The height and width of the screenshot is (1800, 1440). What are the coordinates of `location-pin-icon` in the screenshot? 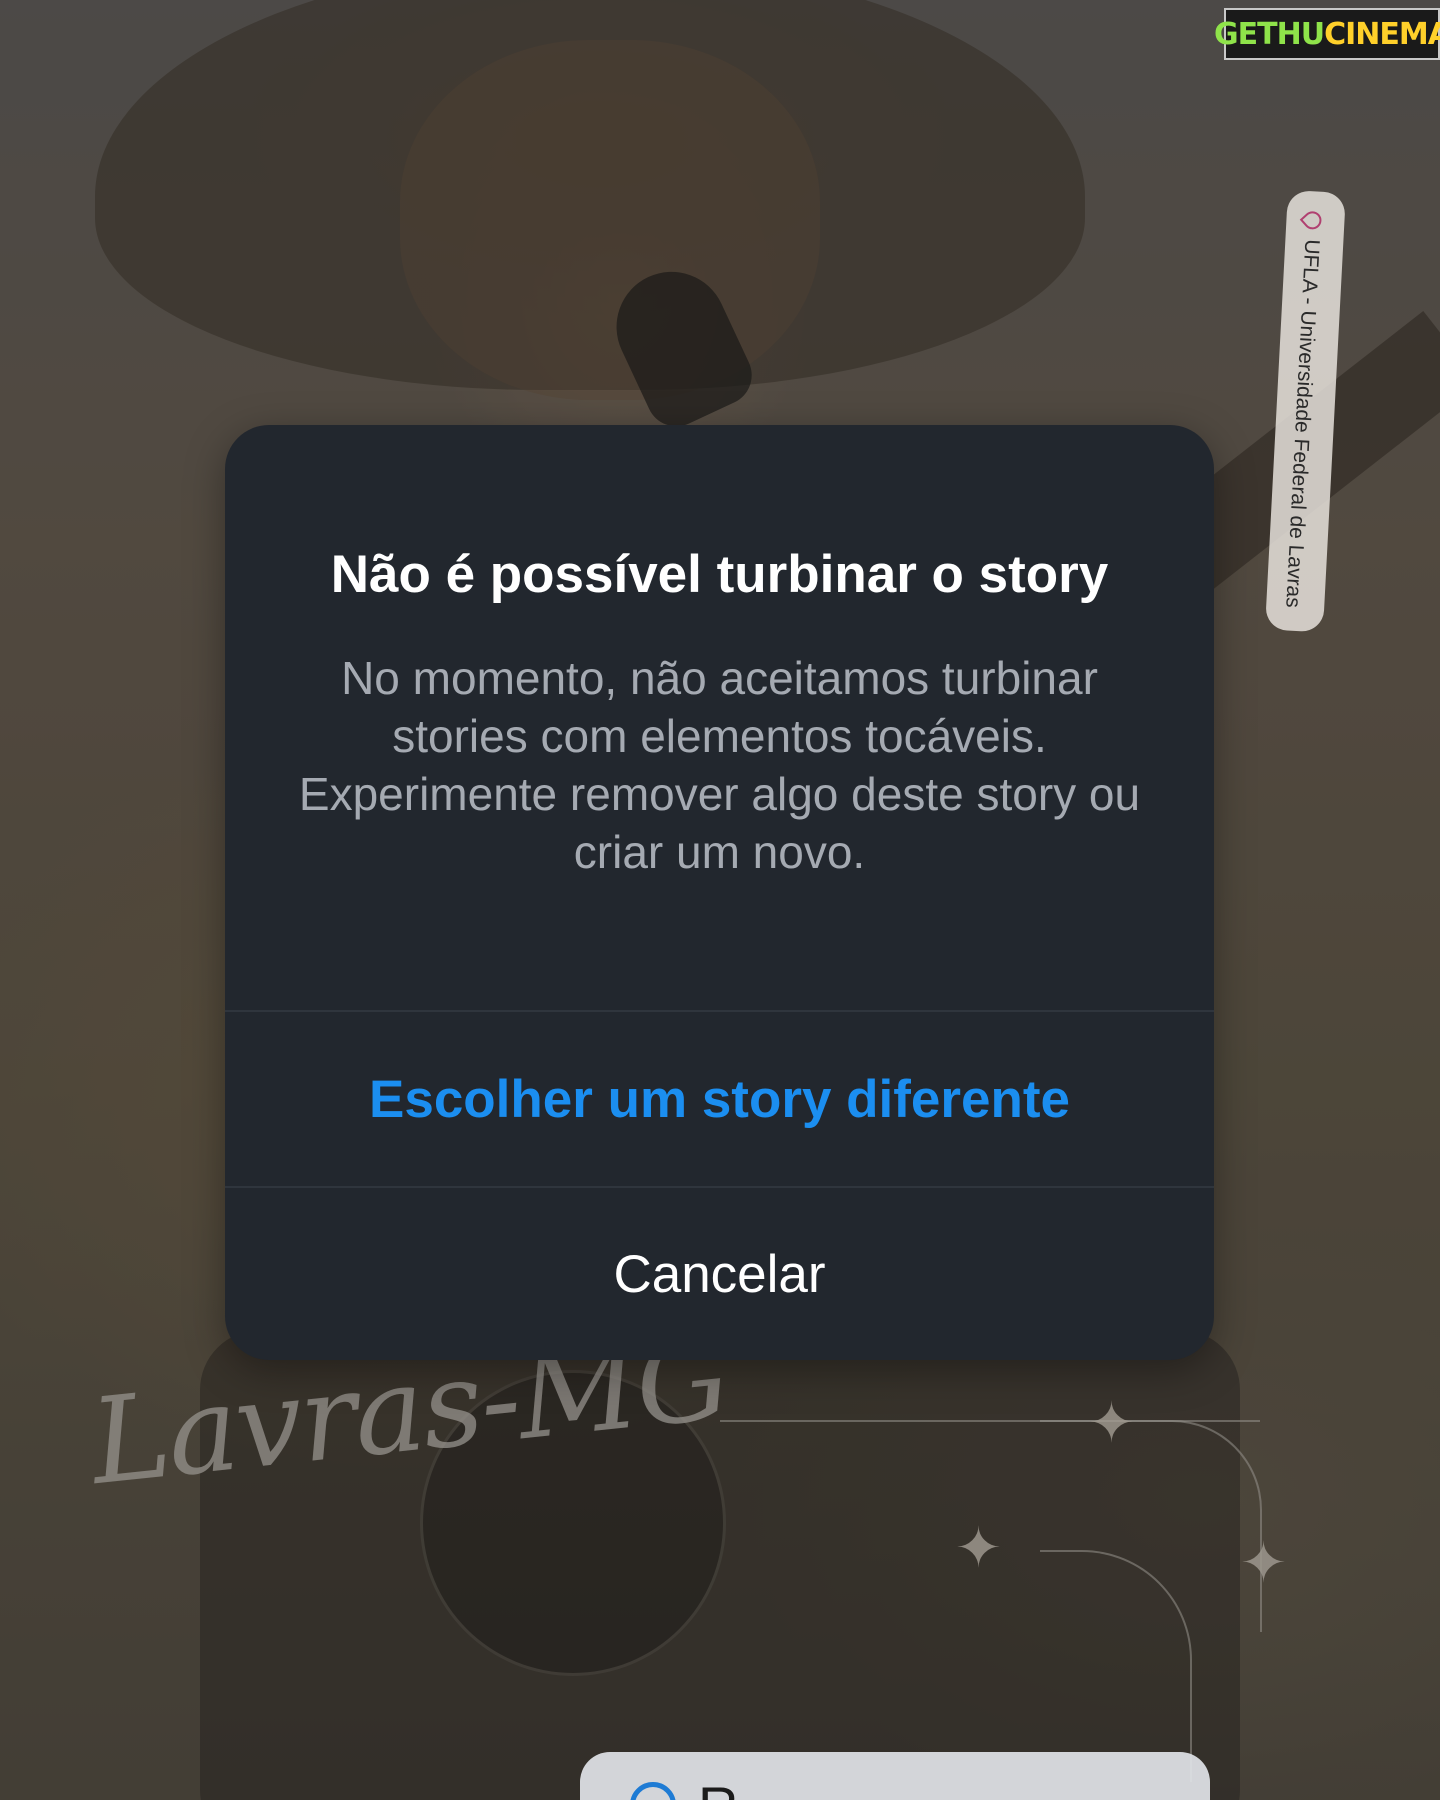 It's located at (1312, 220).